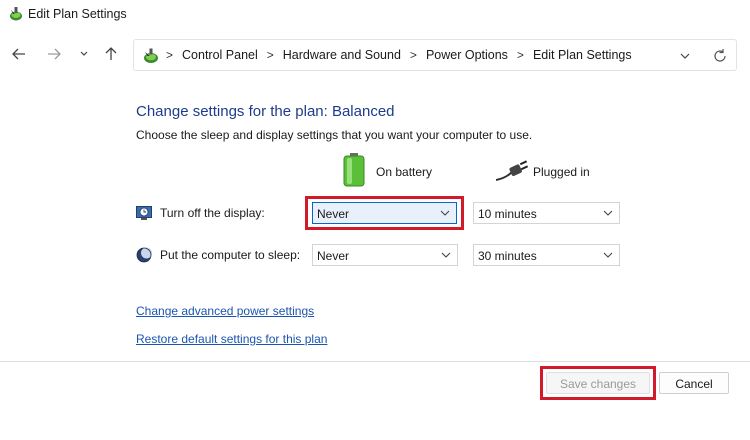  I want to click on forward-button, so click(54, 54).